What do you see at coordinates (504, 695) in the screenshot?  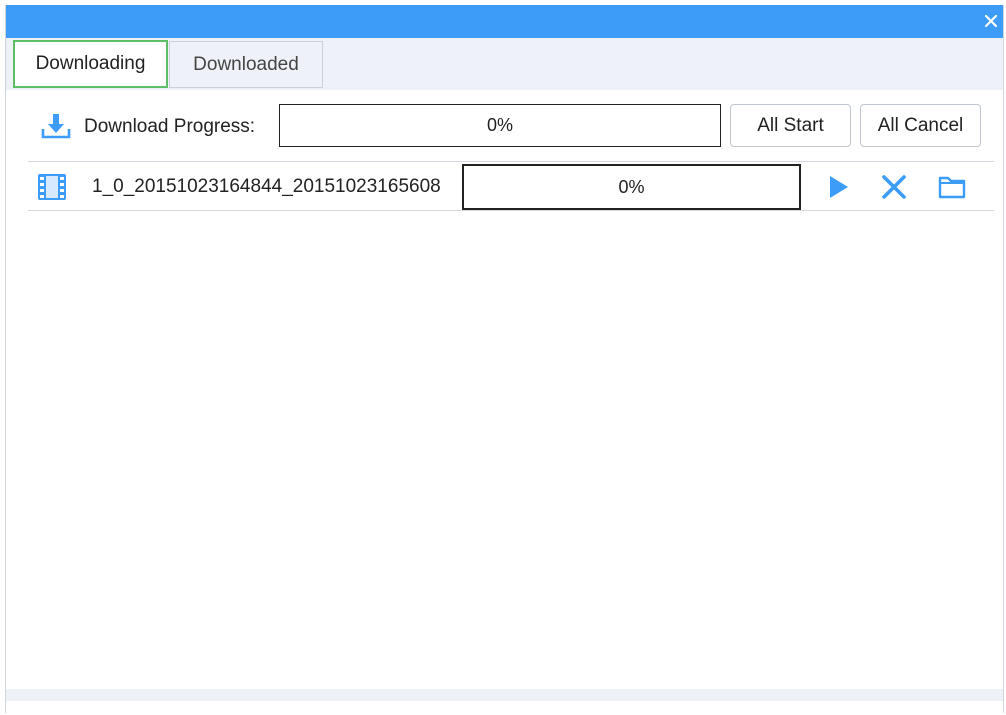 I see `status-strip` at bounding box center [504, 695].